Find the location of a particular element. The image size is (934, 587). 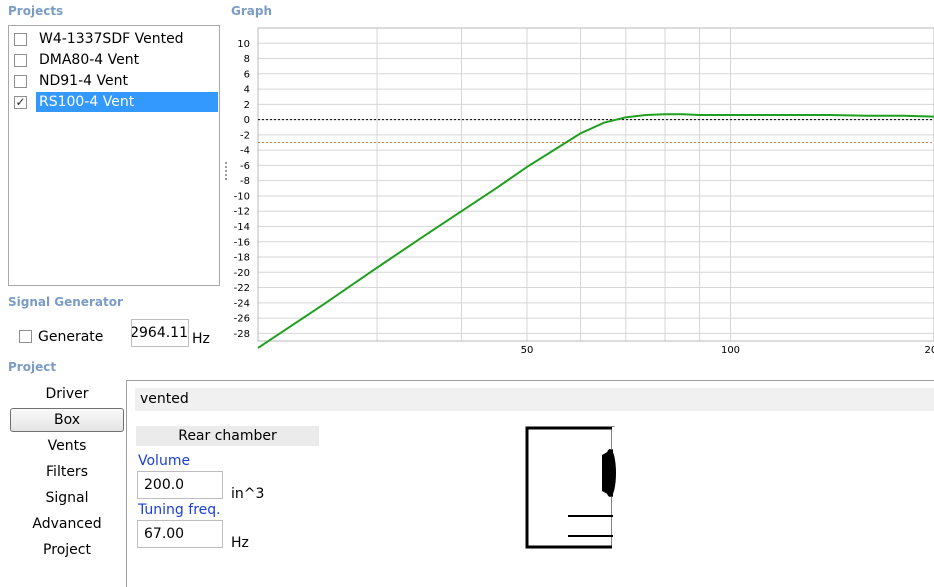

volume-unit-label: in^3 is located at coordinates (248, 494).